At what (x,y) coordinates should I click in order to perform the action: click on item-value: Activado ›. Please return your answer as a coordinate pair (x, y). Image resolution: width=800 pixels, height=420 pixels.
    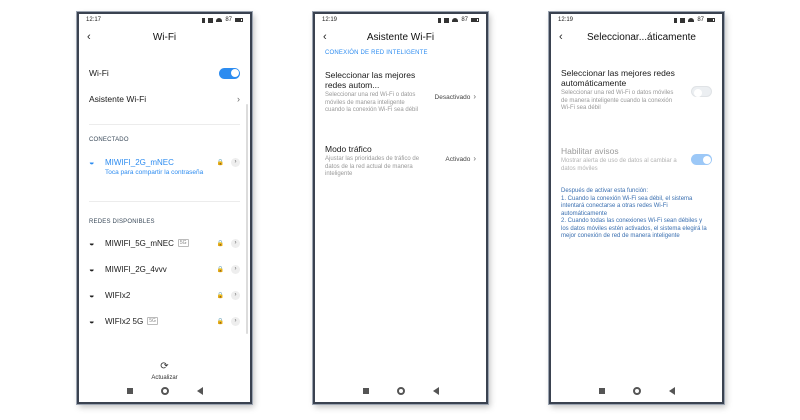
    Looking at the image, I should click on (460, 158).